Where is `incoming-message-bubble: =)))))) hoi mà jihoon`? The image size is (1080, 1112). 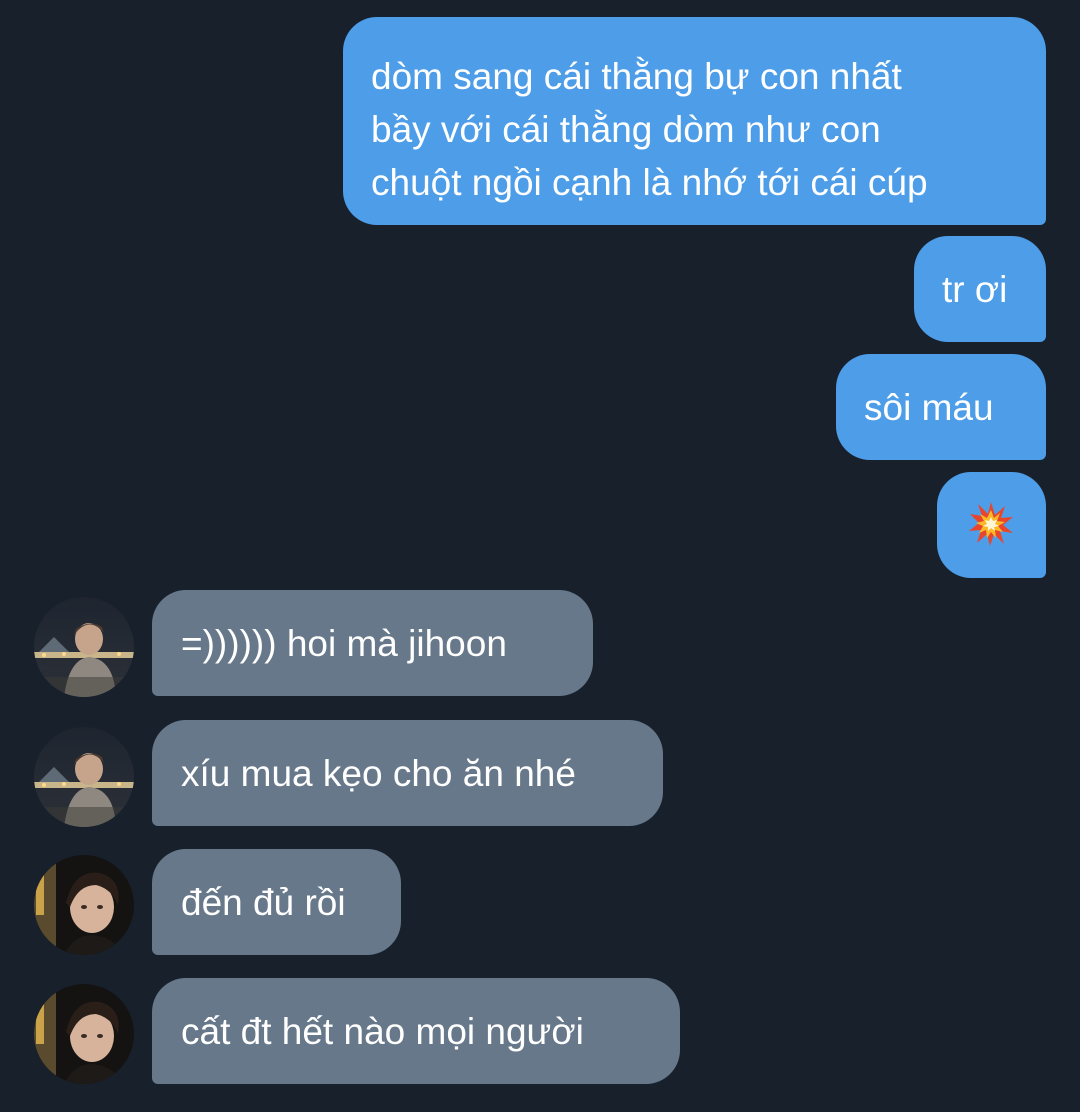 incoming-message-bubble: =)))))) hoi mà jihoon is located at coordinates (372, 643).